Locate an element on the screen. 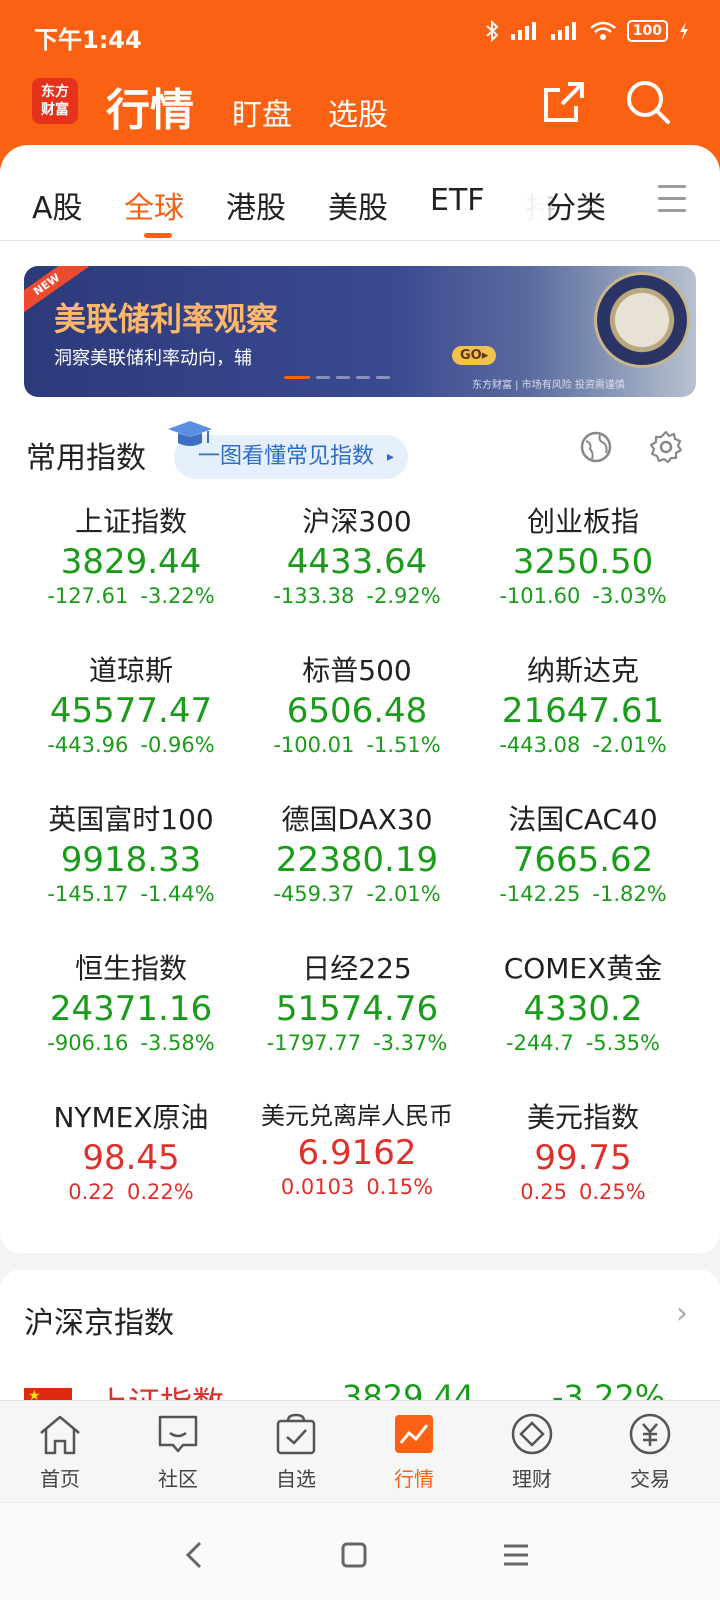  index-guide-label: 一图看懂常见指数 is located at coordinates (286, 456).